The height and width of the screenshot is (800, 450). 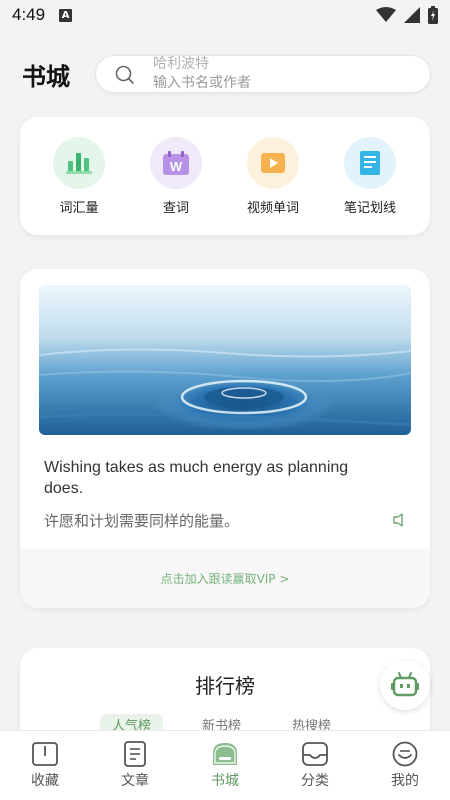 I want to click on search-icon, so click(x=124, y=74).